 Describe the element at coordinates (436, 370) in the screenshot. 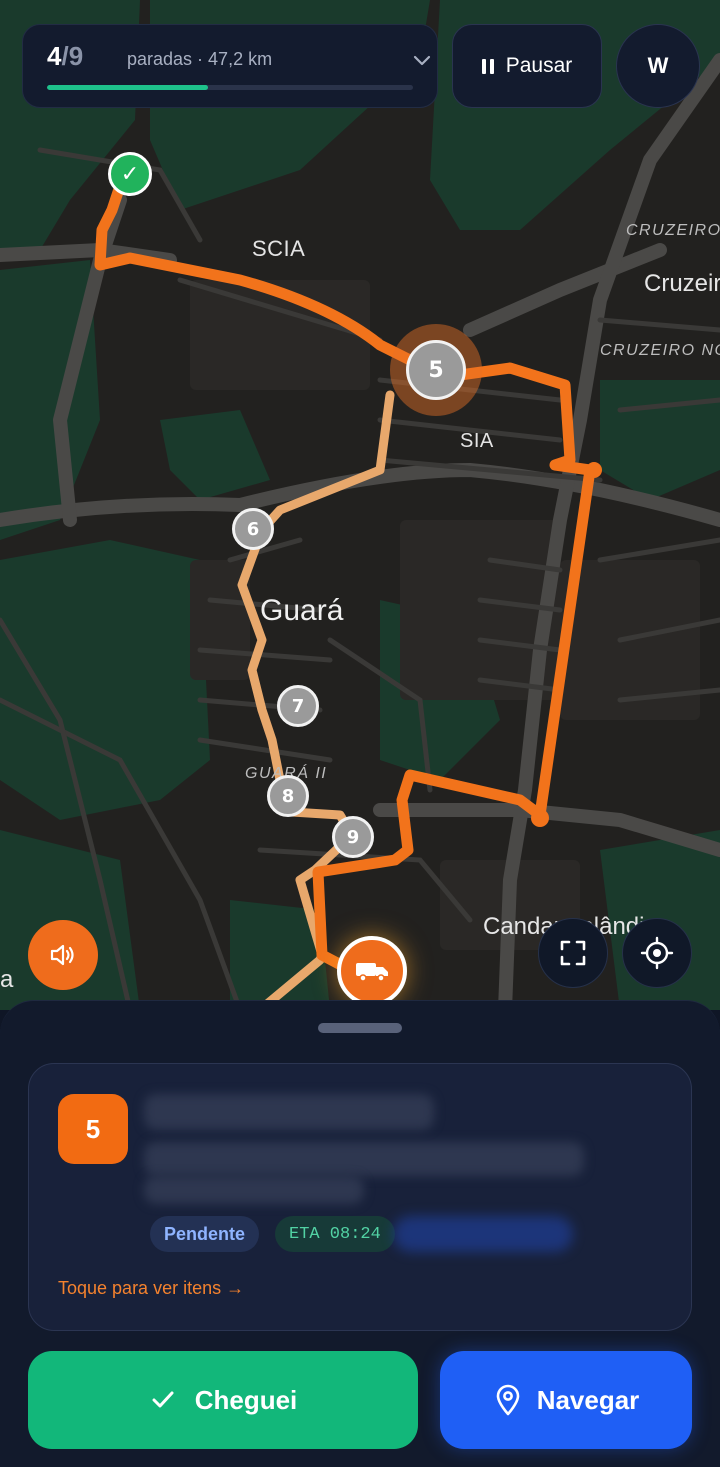

I see `stop-marker-current: 5` at that location.